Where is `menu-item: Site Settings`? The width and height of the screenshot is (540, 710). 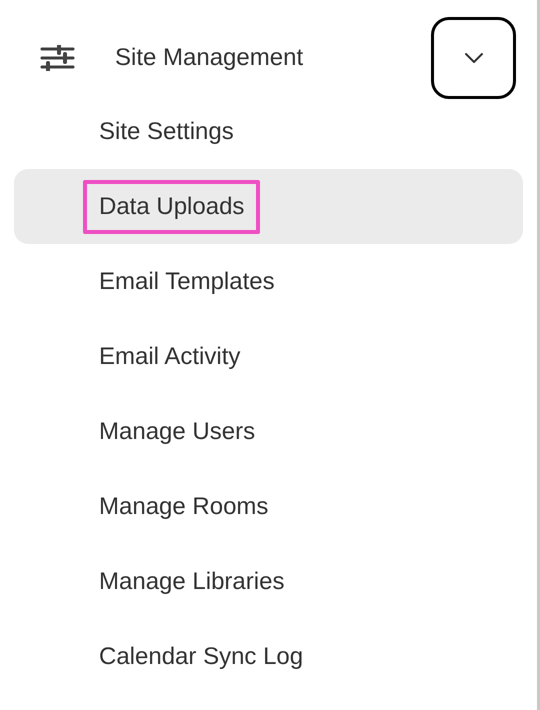 menu-item: Site Settings is located at coordinates (268, 131).